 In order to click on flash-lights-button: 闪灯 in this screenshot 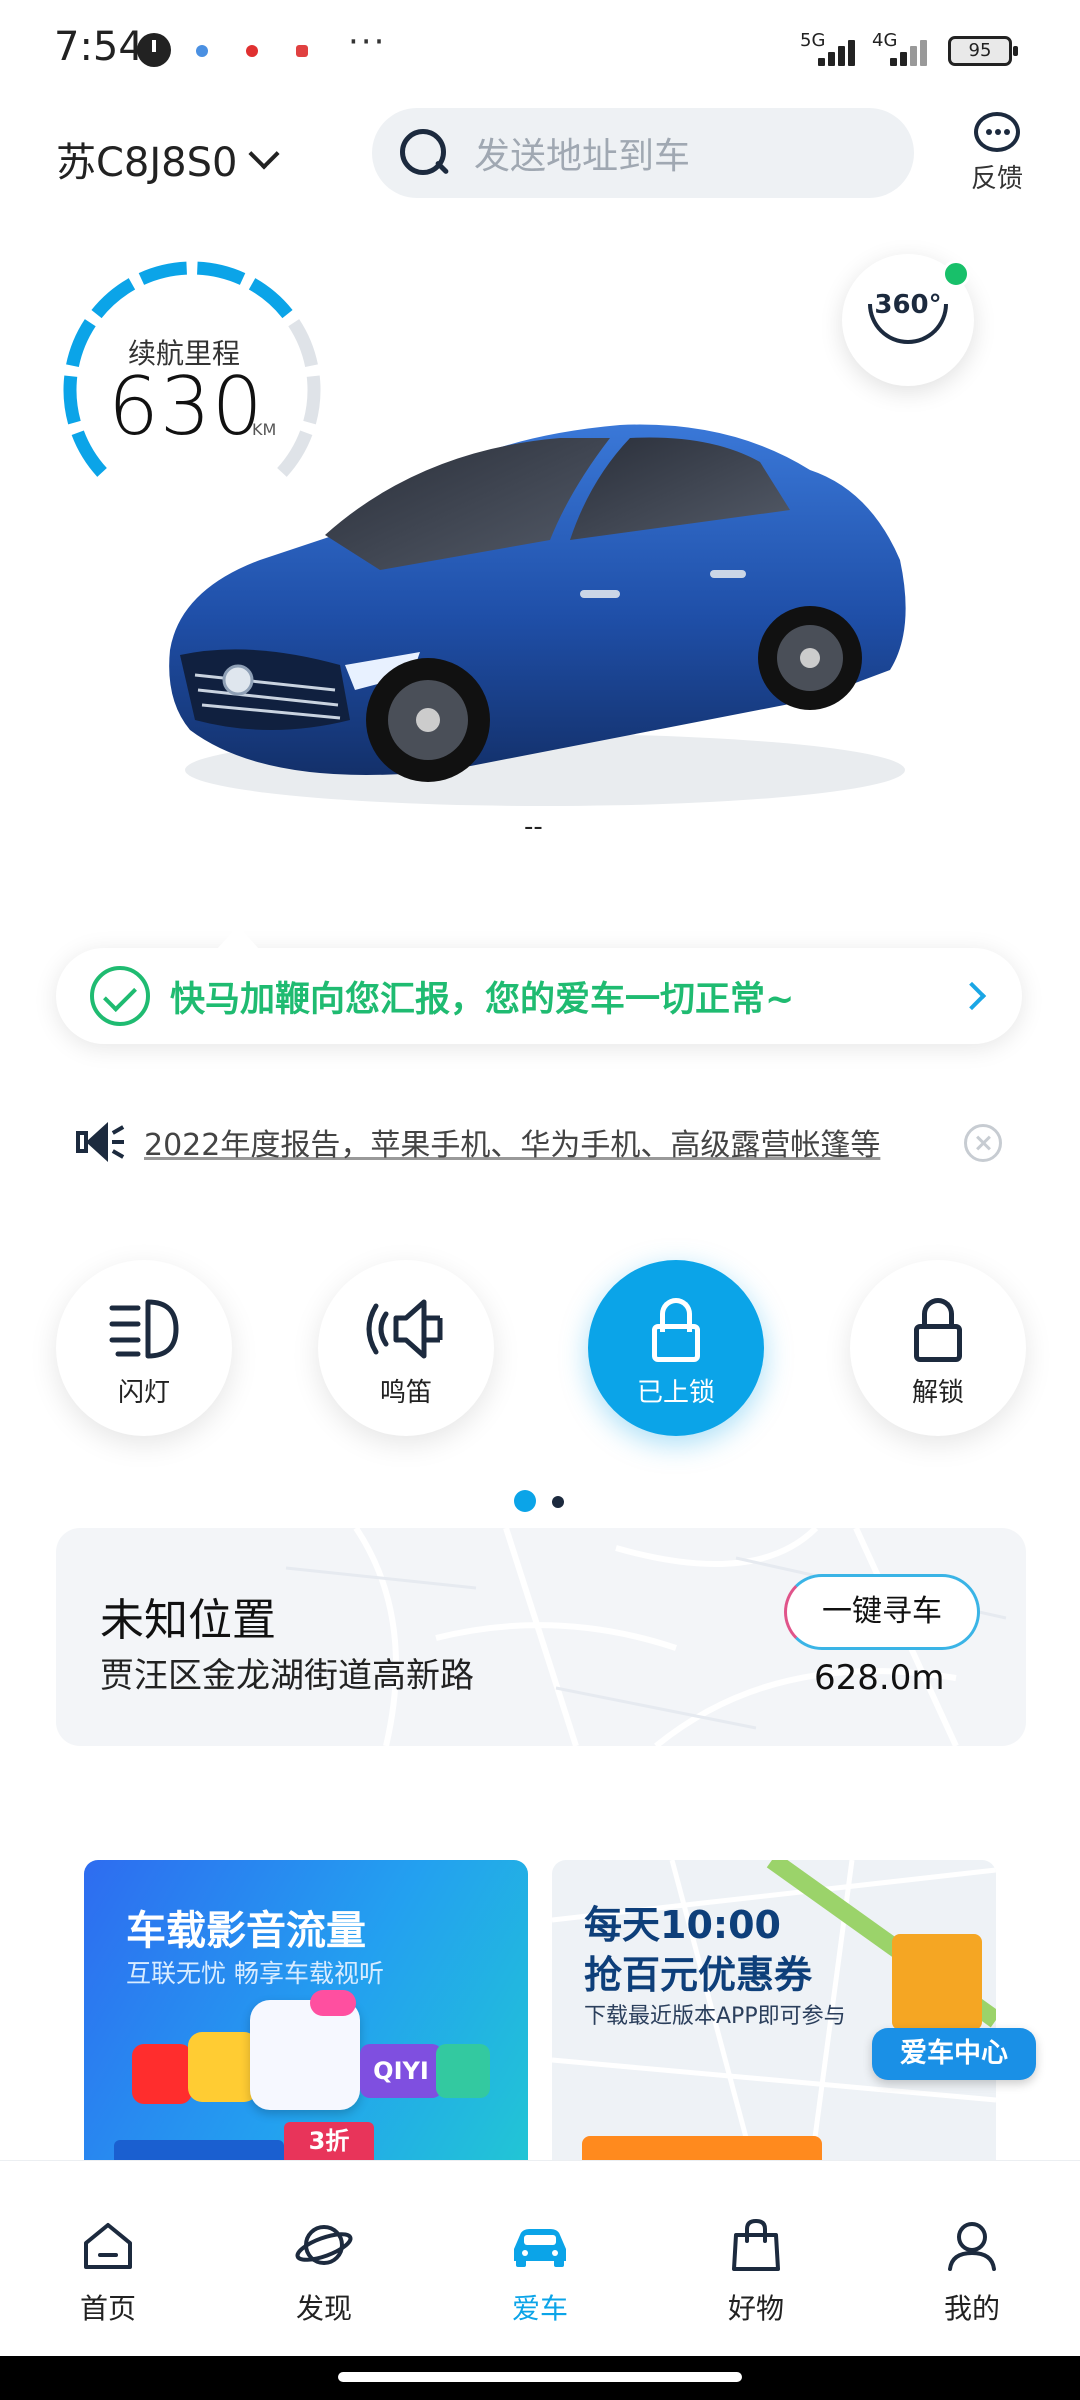, I will do `click(144, 1348)`.